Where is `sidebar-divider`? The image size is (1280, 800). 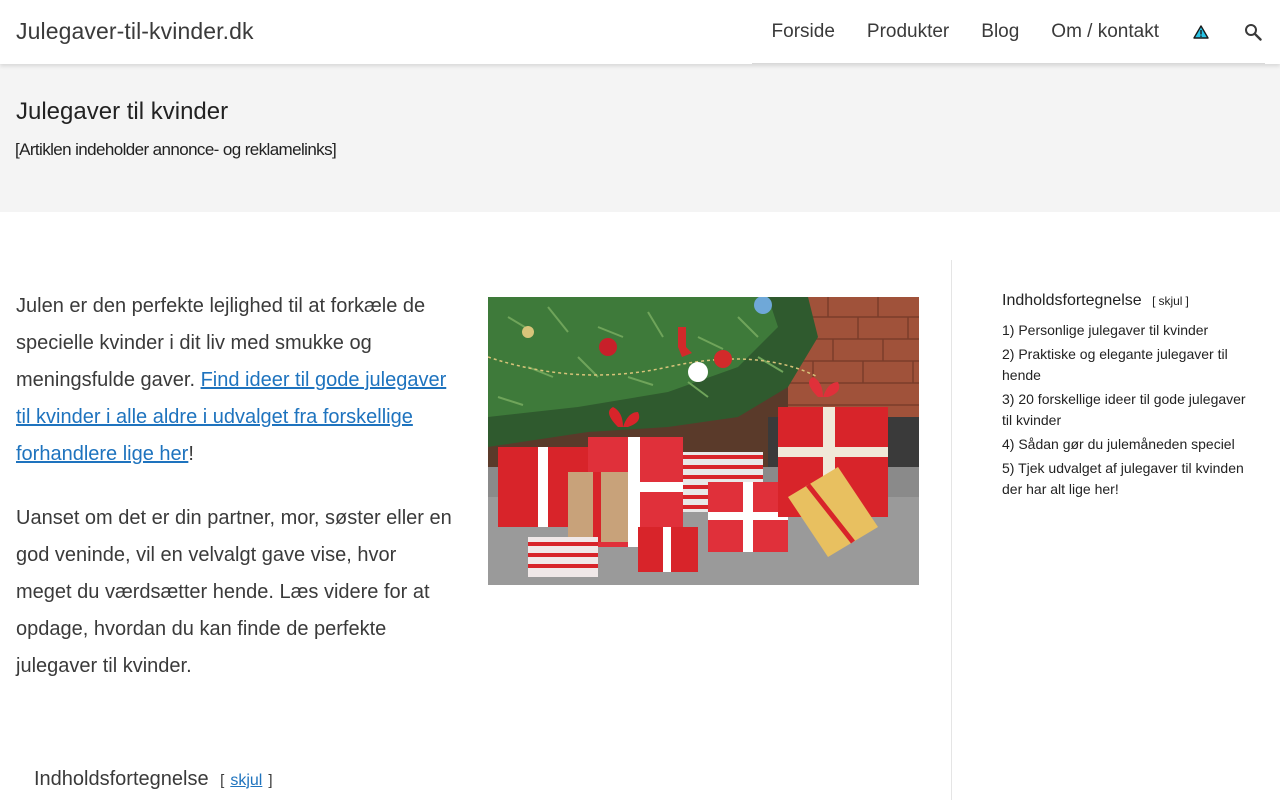 sidebar-divider is located at coordinates (951, 530).